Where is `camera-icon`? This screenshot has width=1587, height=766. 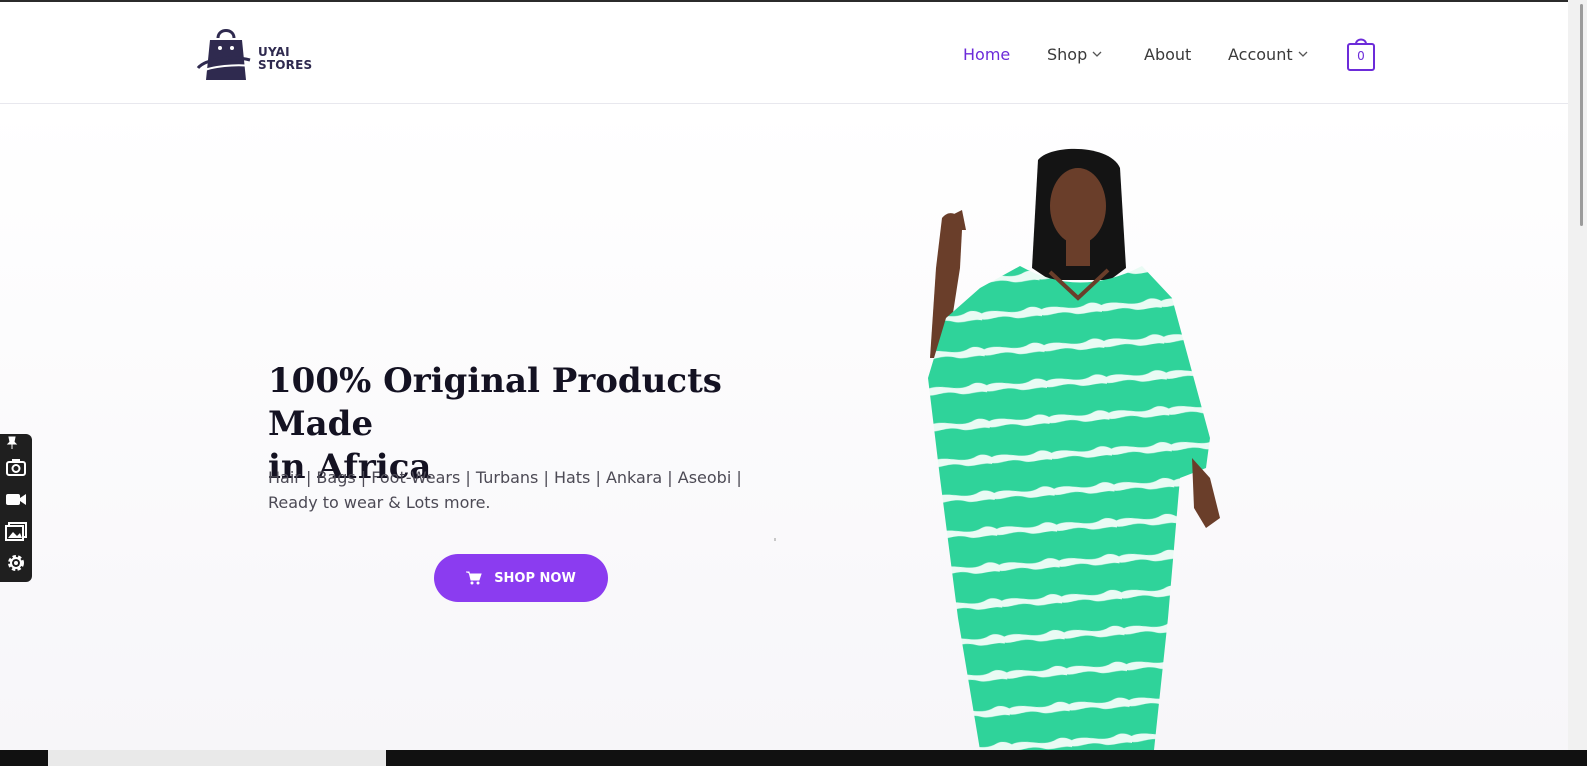 camera-icon is located at coordinates (16, 467).